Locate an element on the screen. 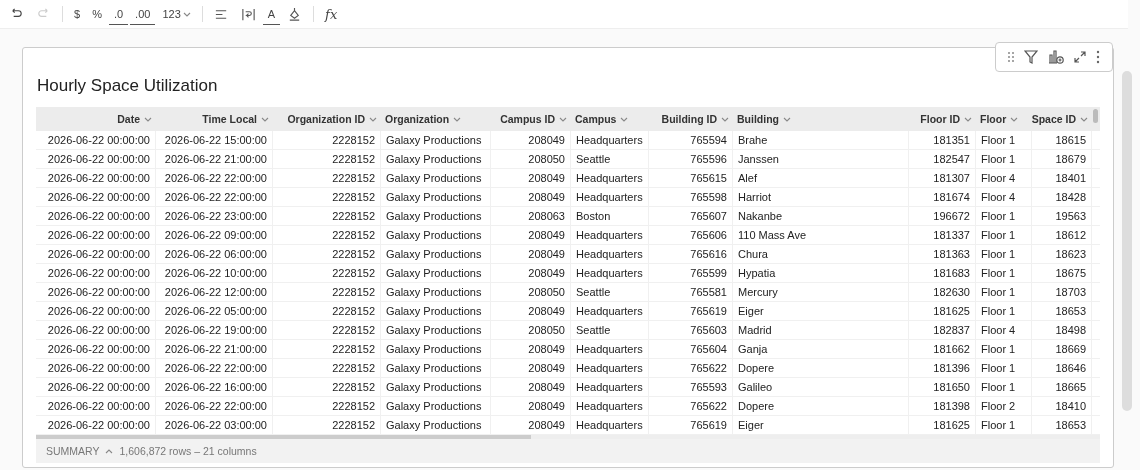 This screenshot has width=1140, height=470. table-cell: 181396 is located at coordinates (942, 368).